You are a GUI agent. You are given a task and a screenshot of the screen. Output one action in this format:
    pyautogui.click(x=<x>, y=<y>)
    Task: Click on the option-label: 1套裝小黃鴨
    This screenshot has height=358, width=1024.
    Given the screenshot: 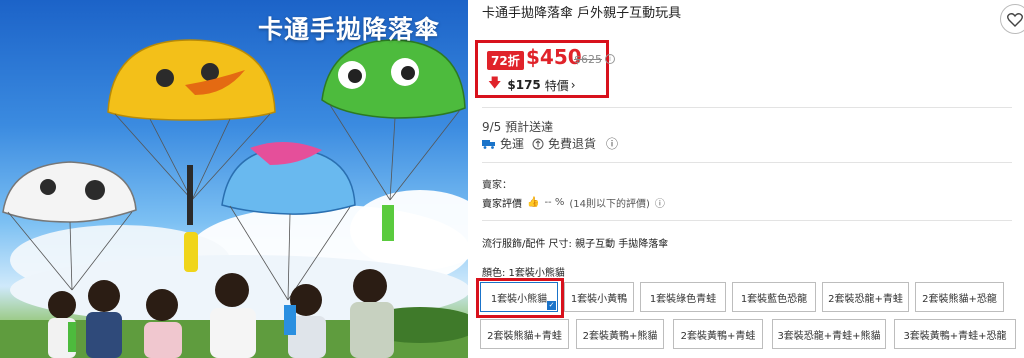 What is the action you would take?
    pyautogui.click(x=599, y=299)
    